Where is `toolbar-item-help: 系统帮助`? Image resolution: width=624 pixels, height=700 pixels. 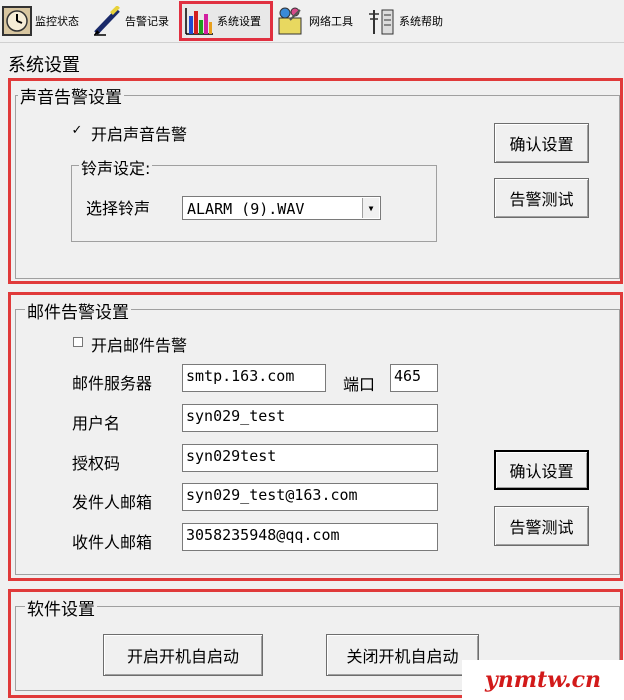
toolbar-item-help: 系统帮助 is located at coordinates (410, 21).